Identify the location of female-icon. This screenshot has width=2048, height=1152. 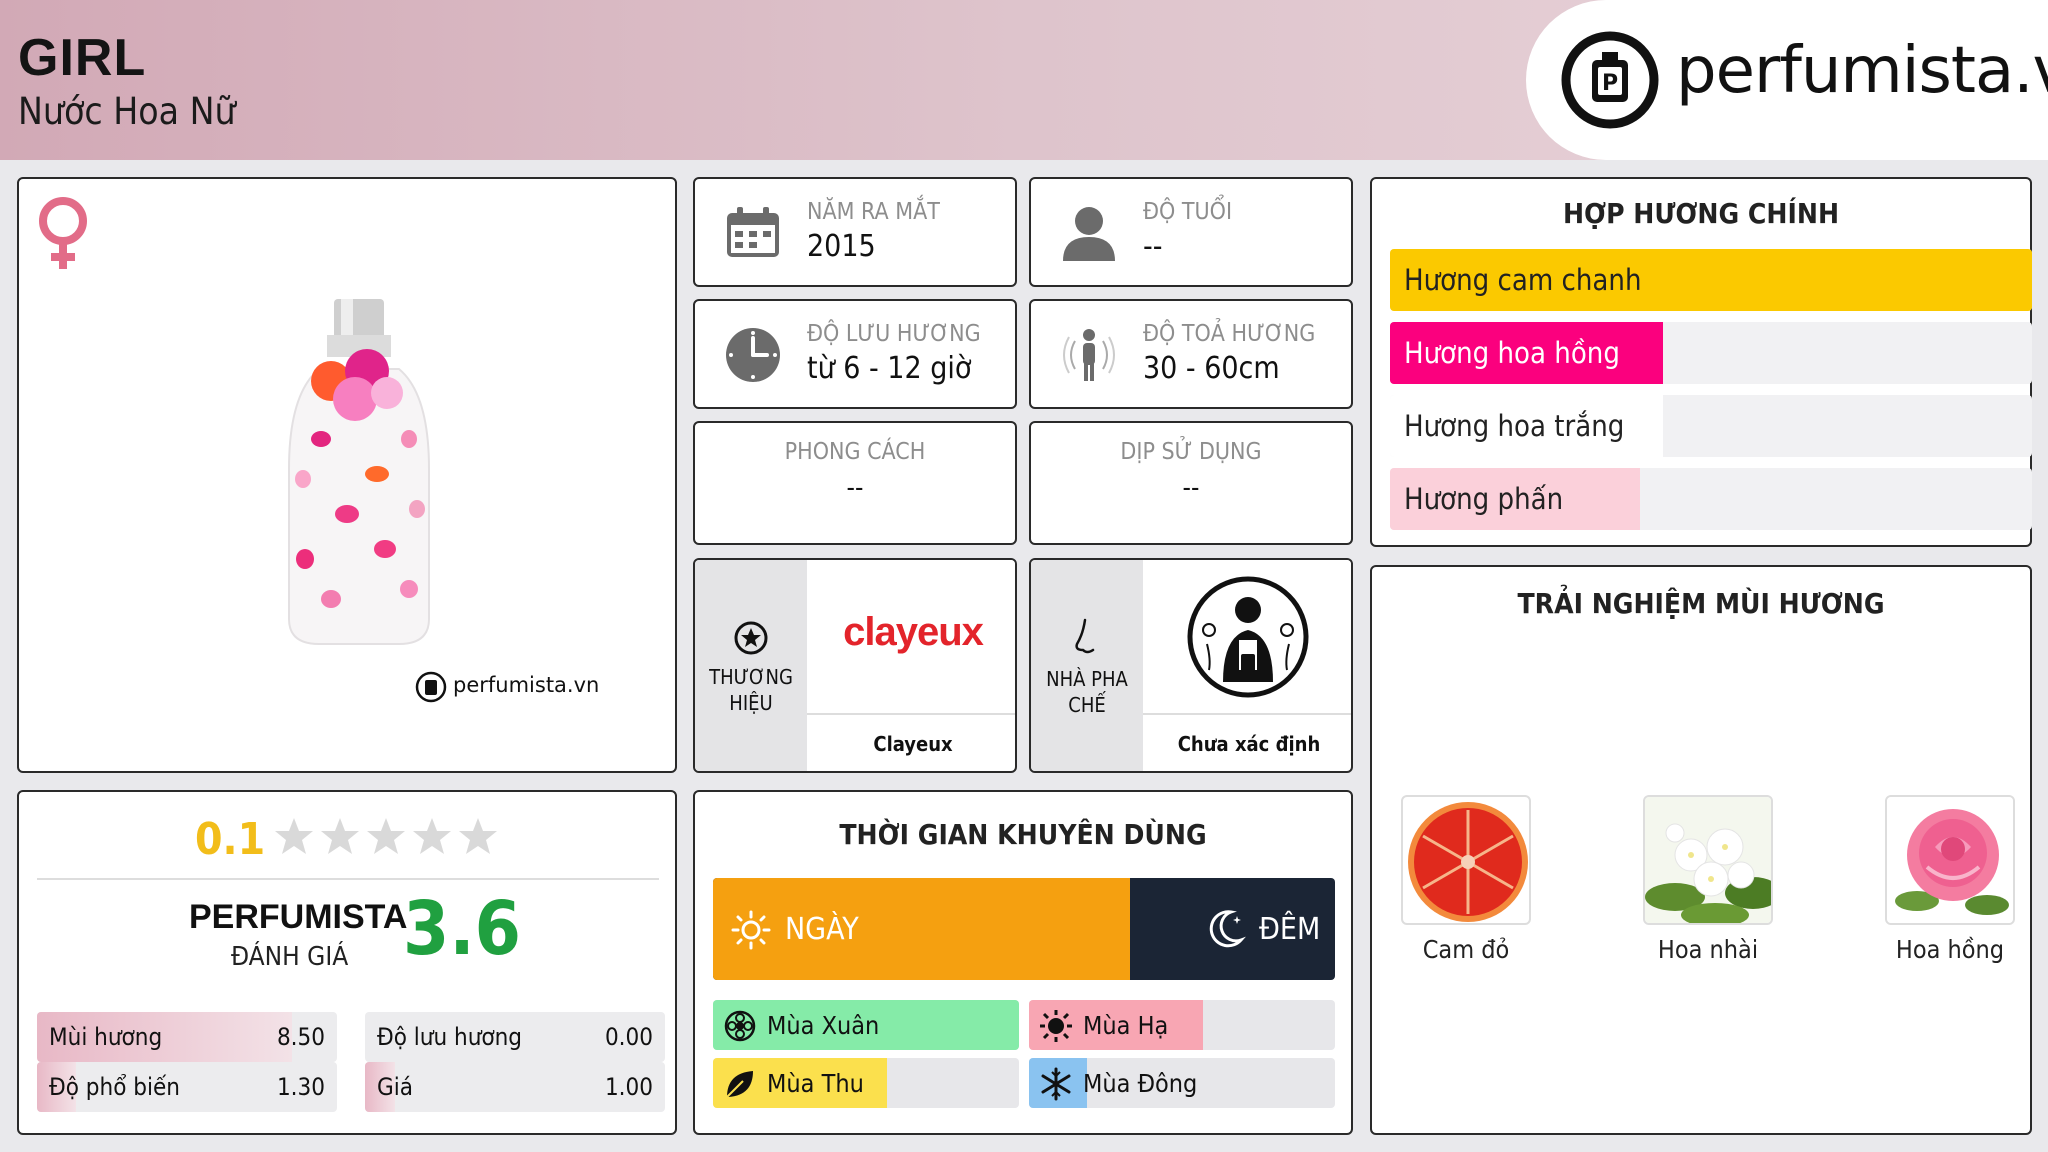
(63, 233).